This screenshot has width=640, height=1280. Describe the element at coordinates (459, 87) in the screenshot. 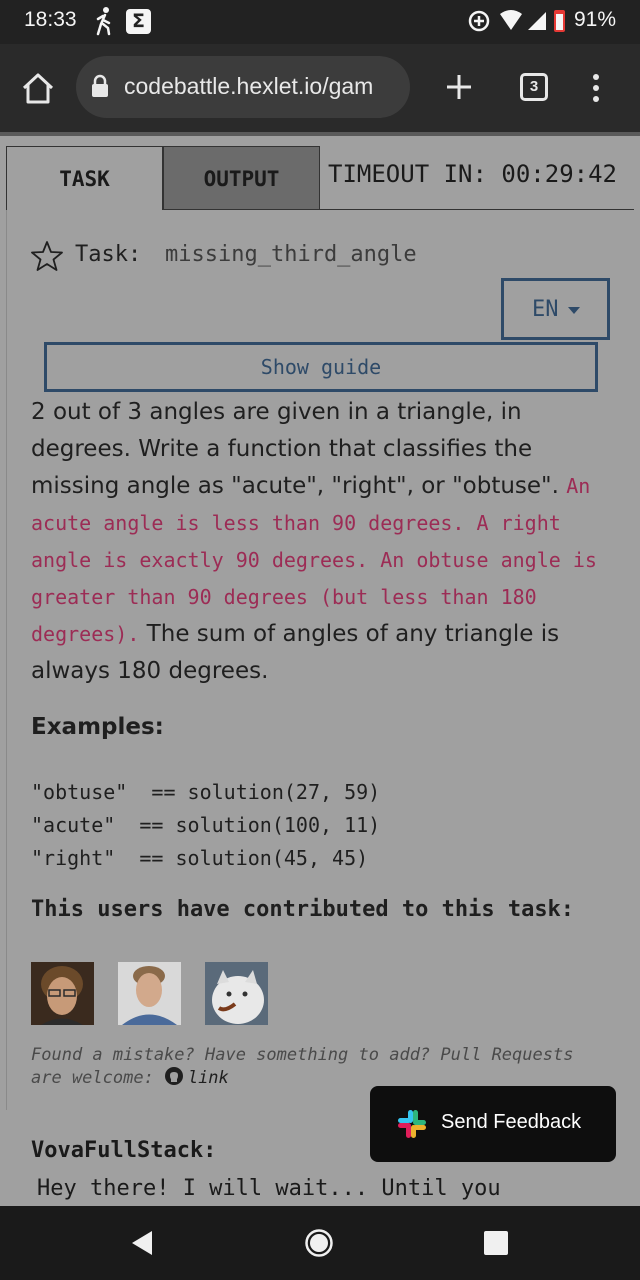

I see `new-tab-icon` at that location.